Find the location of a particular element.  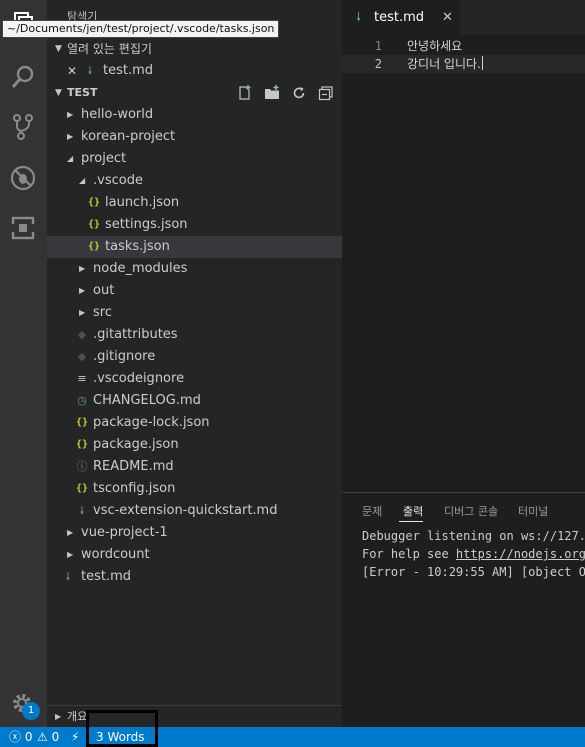

warnings-status: ⚠ 0 is located at coordinates (48, 737).